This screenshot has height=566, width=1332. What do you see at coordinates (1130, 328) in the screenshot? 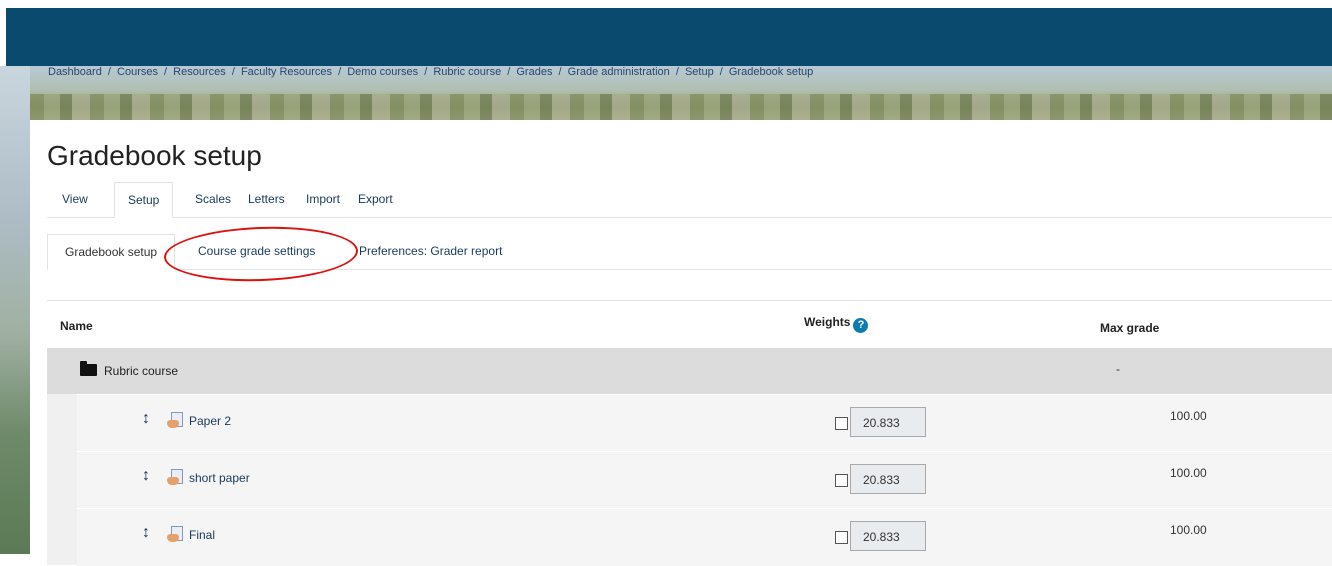
I see `column-header-max-grade: Max grade` at bounding box center [1130, 328].